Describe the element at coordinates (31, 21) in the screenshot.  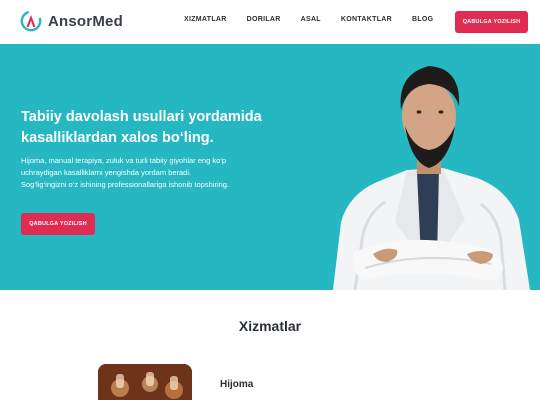
I see `letter-a-logo-icon` at that location.